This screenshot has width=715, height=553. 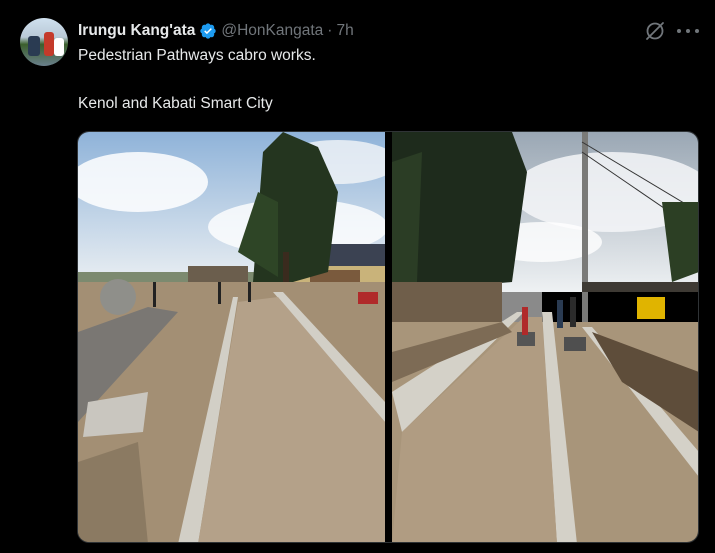 I want to click on tweet-header: Irungu Kang'ata @HonKangata · 7h, so click(x=216, y=31).